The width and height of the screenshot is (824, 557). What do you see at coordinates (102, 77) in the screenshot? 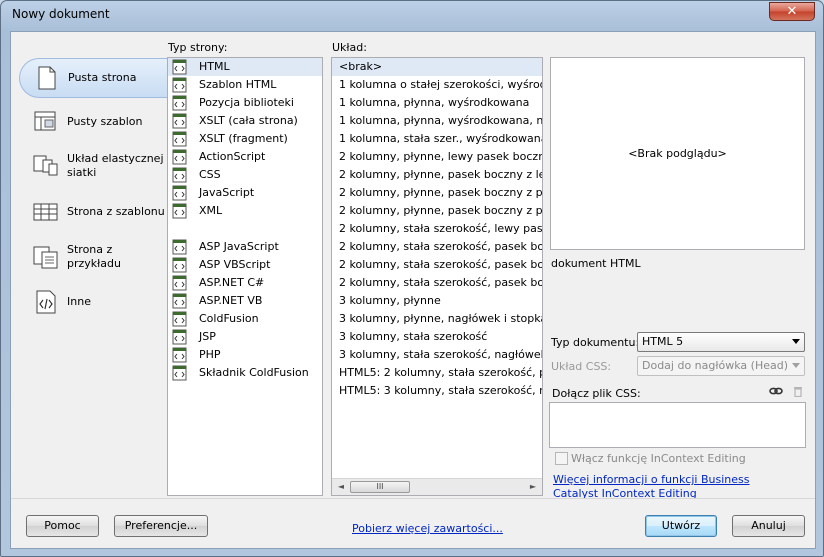
I see `category-label: Pusta strona` at bounding box center [102, 77].